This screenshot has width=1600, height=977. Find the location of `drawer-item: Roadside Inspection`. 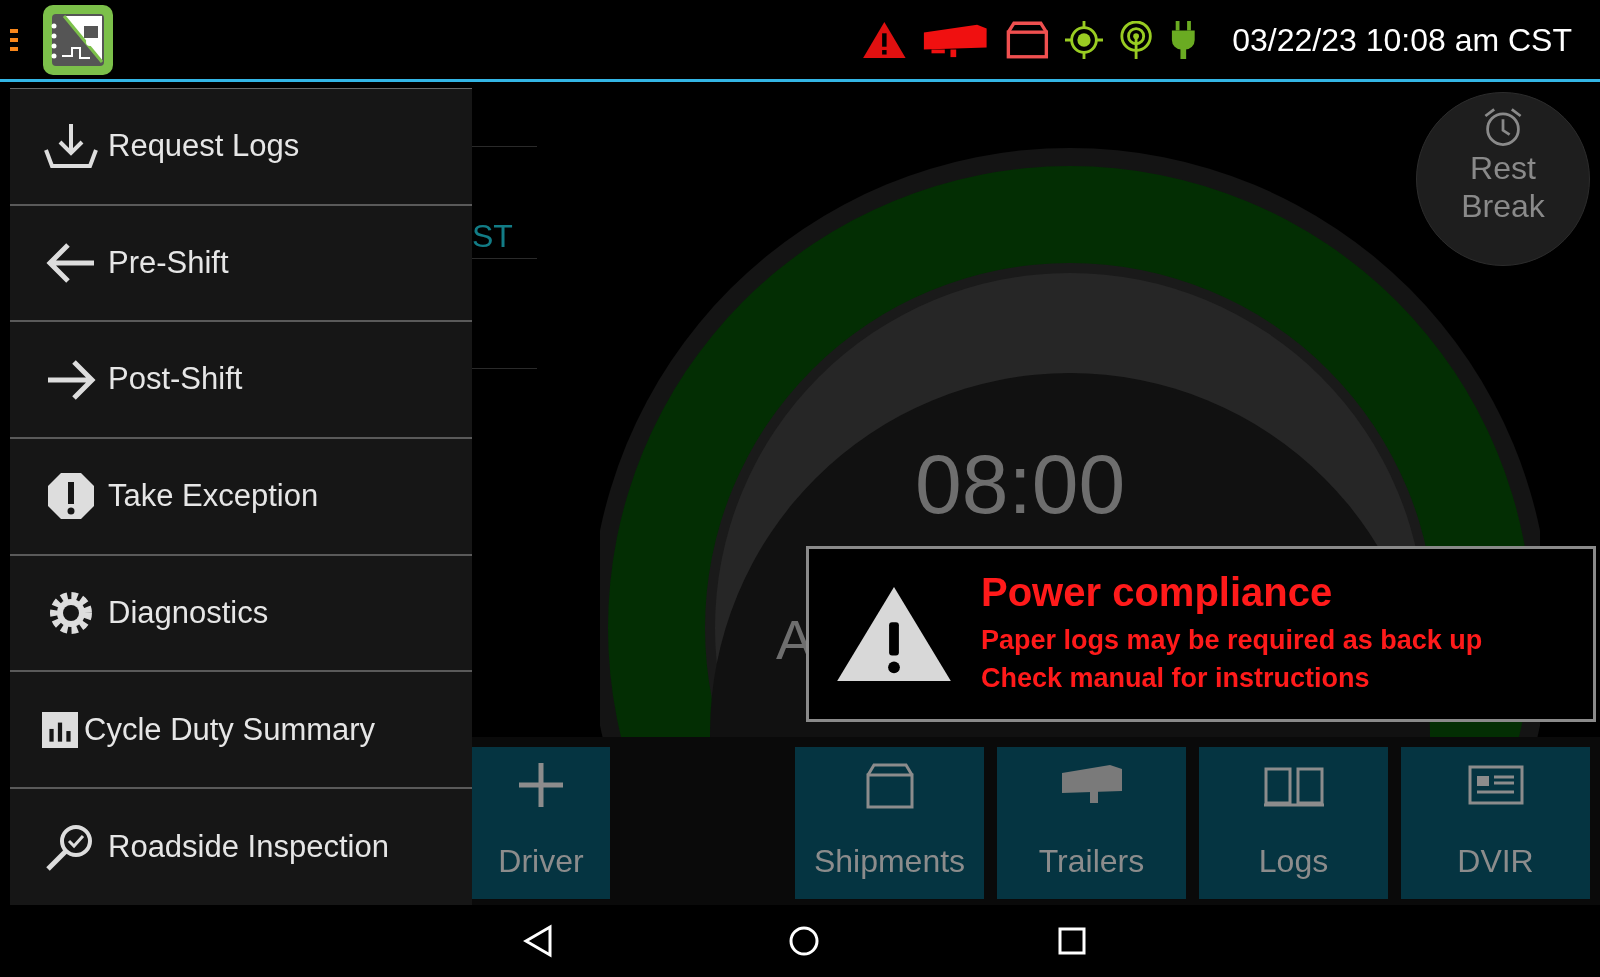

drawer-item: Roadside Inspection is located at coordinates (241, 847).